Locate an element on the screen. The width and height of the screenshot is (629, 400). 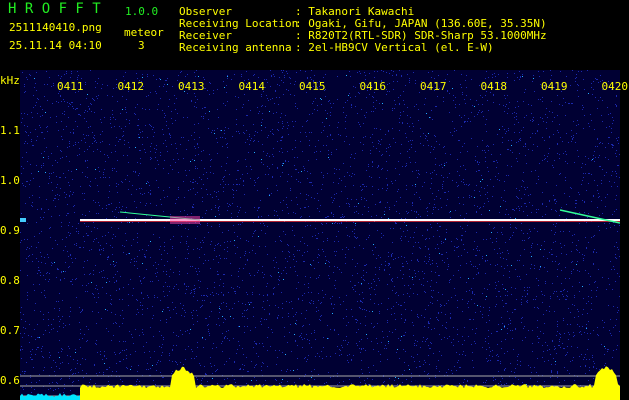
meteor-label: meteor is located at coordinates (144, 32).